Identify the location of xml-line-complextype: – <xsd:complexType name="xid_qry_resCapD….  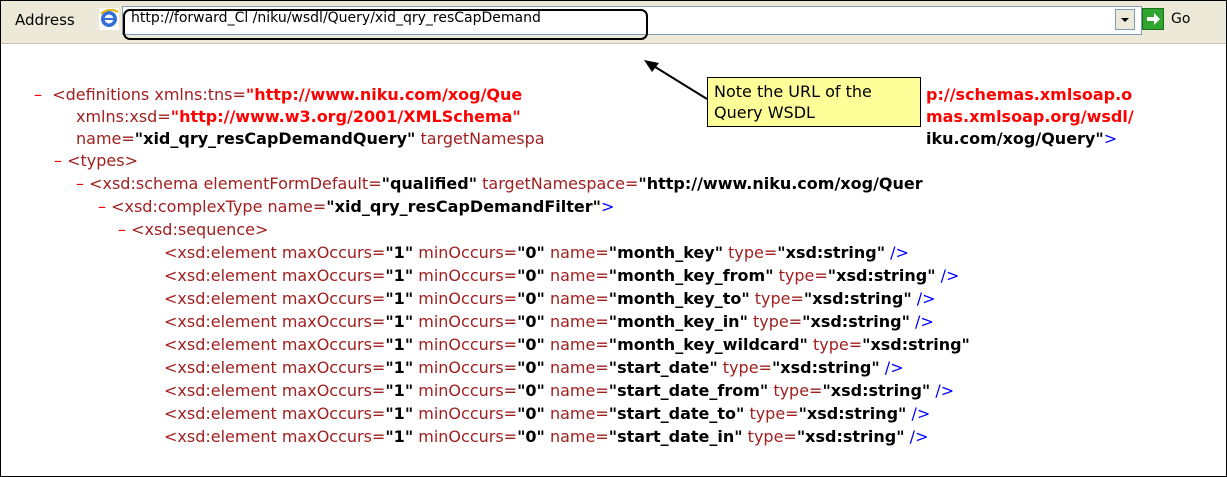
(356, 206).